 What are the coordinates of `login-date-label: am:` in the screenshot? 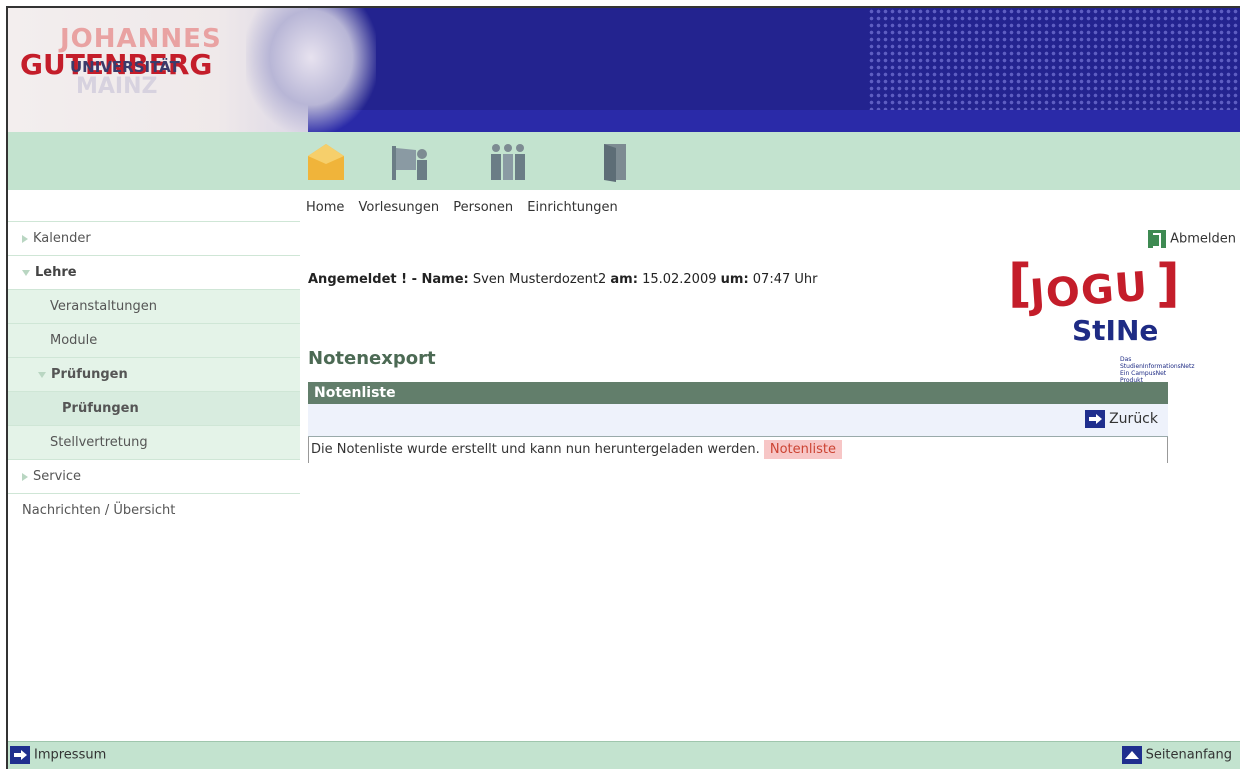 It's located at (624, 279).